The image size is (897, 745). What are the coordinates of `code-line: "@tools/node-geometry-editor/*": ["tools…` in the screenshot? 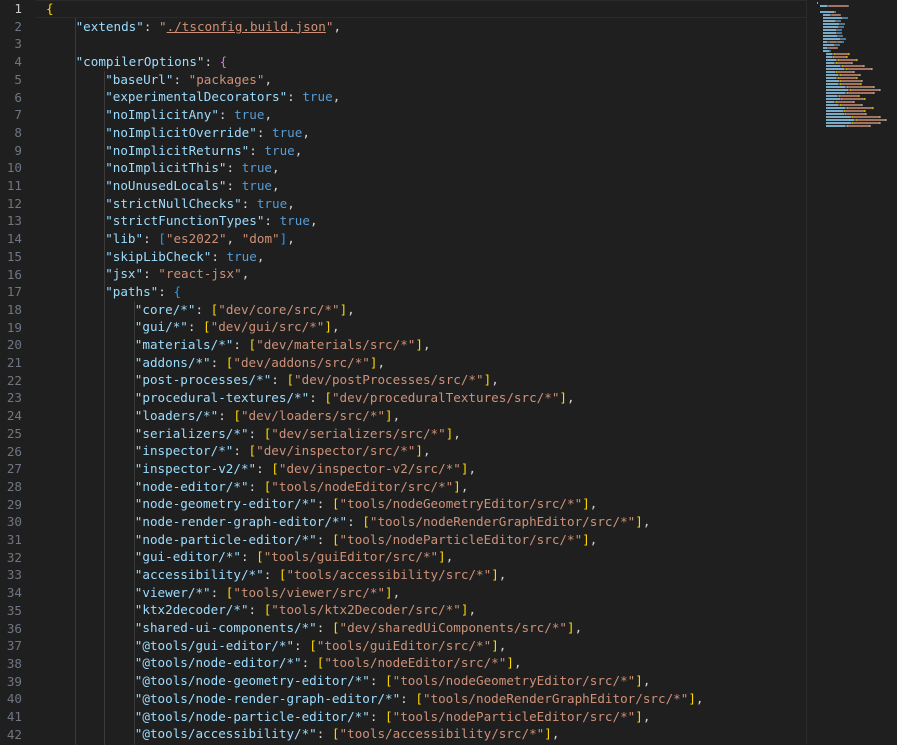 It's located at (426, 681).